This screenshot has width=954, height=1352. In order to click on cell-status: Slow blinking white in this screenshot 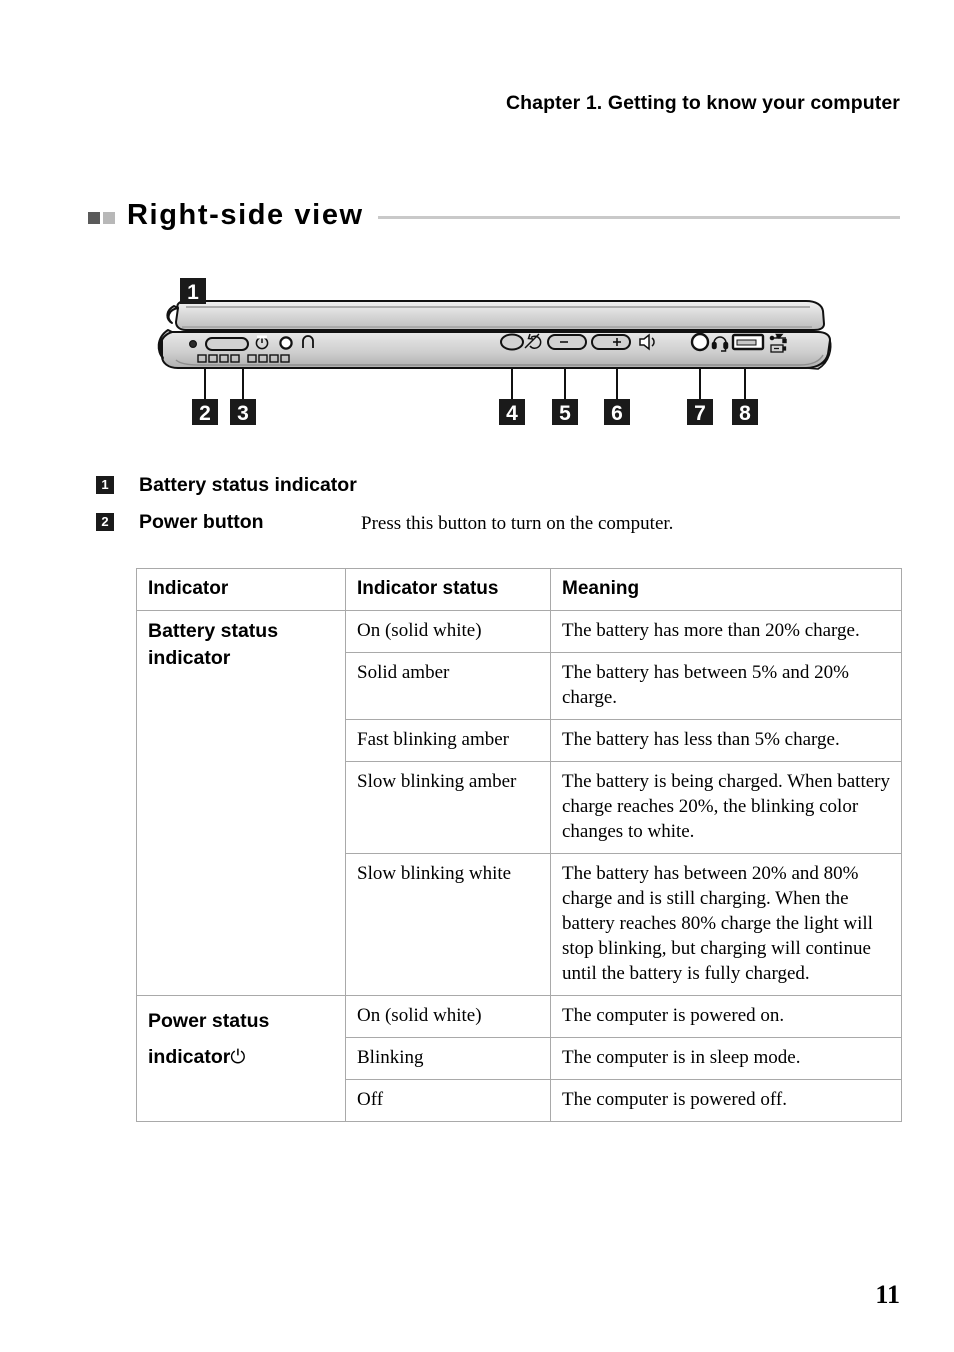, I will do `click(448, 924)`.